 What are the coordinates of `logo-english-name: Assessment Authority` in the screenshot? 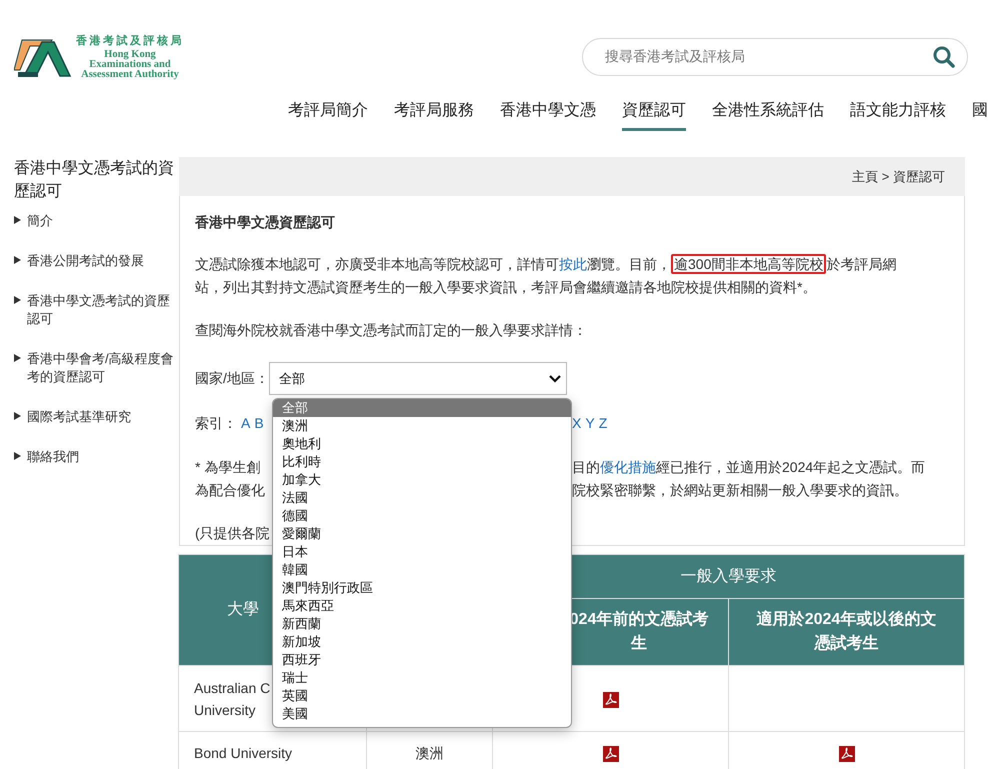 It's located at (130, 75).